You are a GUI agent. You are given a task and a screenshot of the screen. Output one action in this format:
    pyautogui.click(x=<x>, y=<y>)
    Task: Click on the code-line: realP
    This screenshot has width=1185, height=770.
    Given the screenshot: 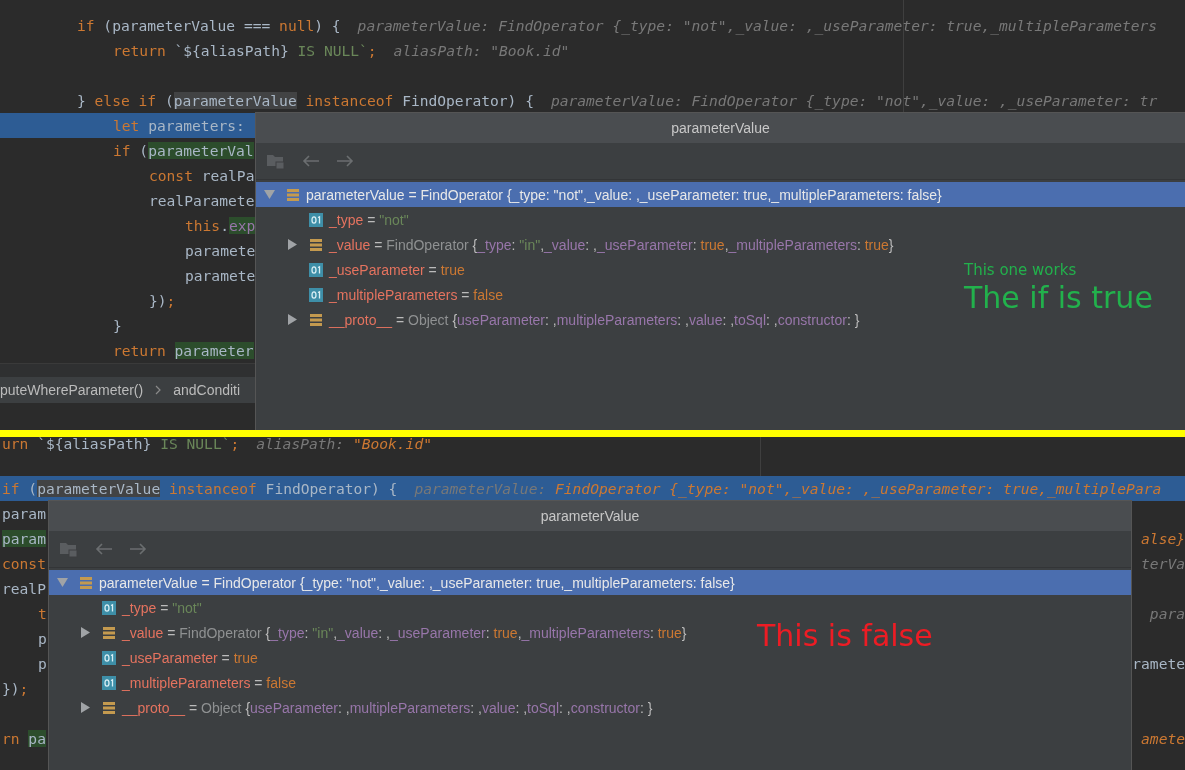 What is the action you would take?
    pyautogui.click(x=24, y=589)
    